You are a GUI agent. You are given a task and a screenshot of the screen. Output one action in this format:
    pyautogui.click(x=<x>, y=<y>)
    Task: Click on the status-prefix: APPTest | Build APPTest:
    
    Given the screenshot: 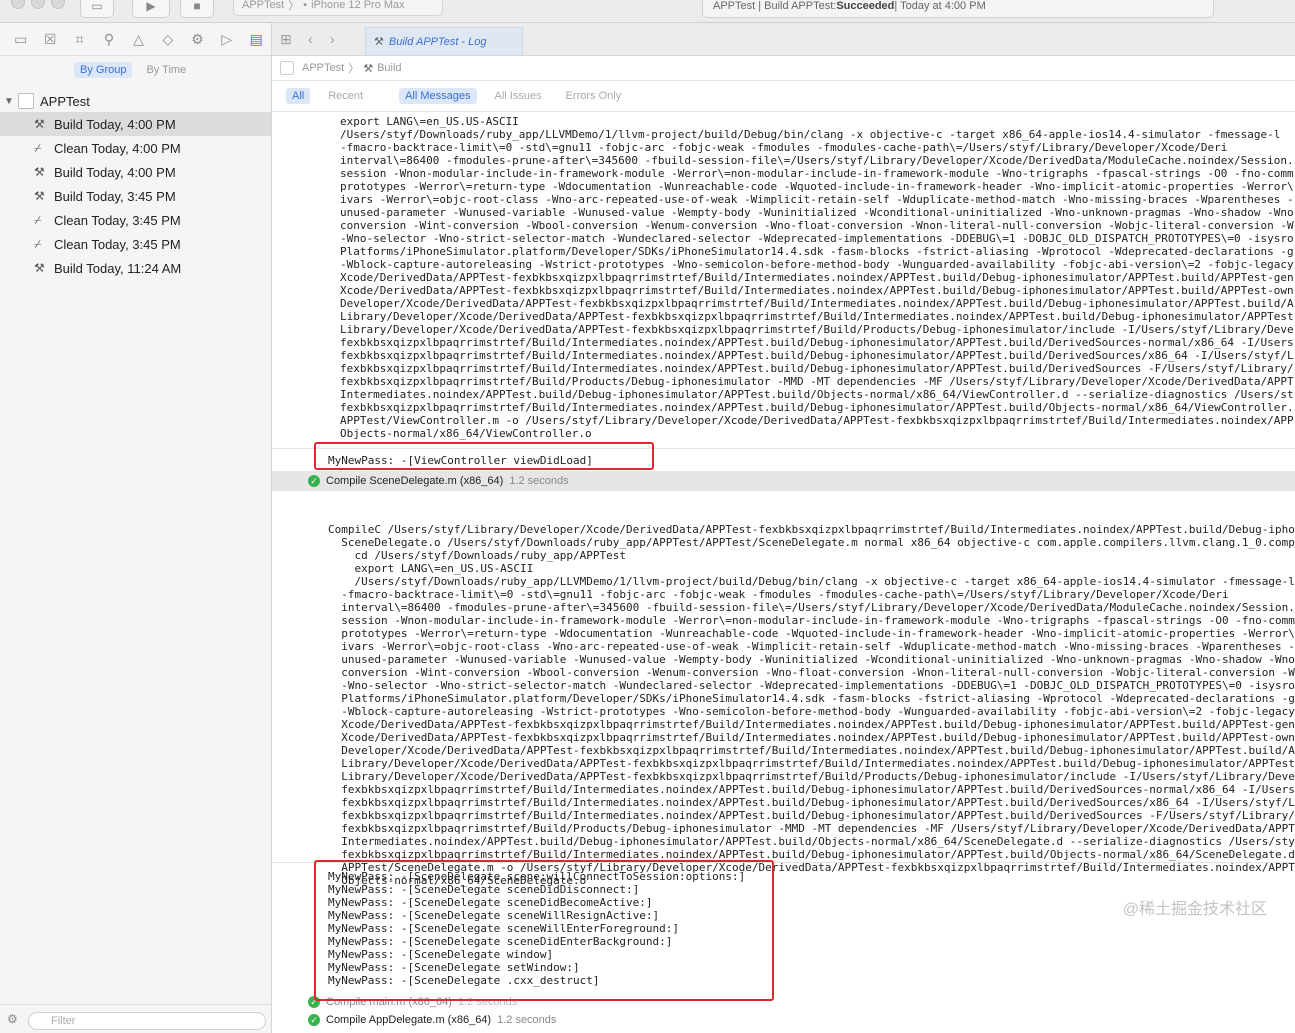 What is the action you would take?
    pyautogui.click(x=775, y=6)
    